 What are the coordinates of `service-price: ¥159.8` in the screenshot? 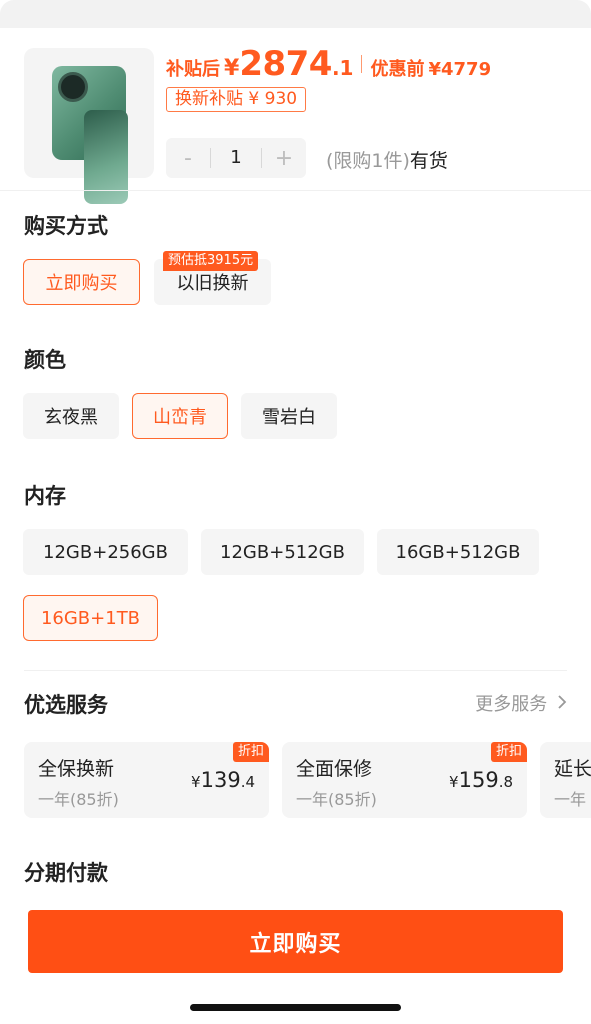 It's located at (481, 780).